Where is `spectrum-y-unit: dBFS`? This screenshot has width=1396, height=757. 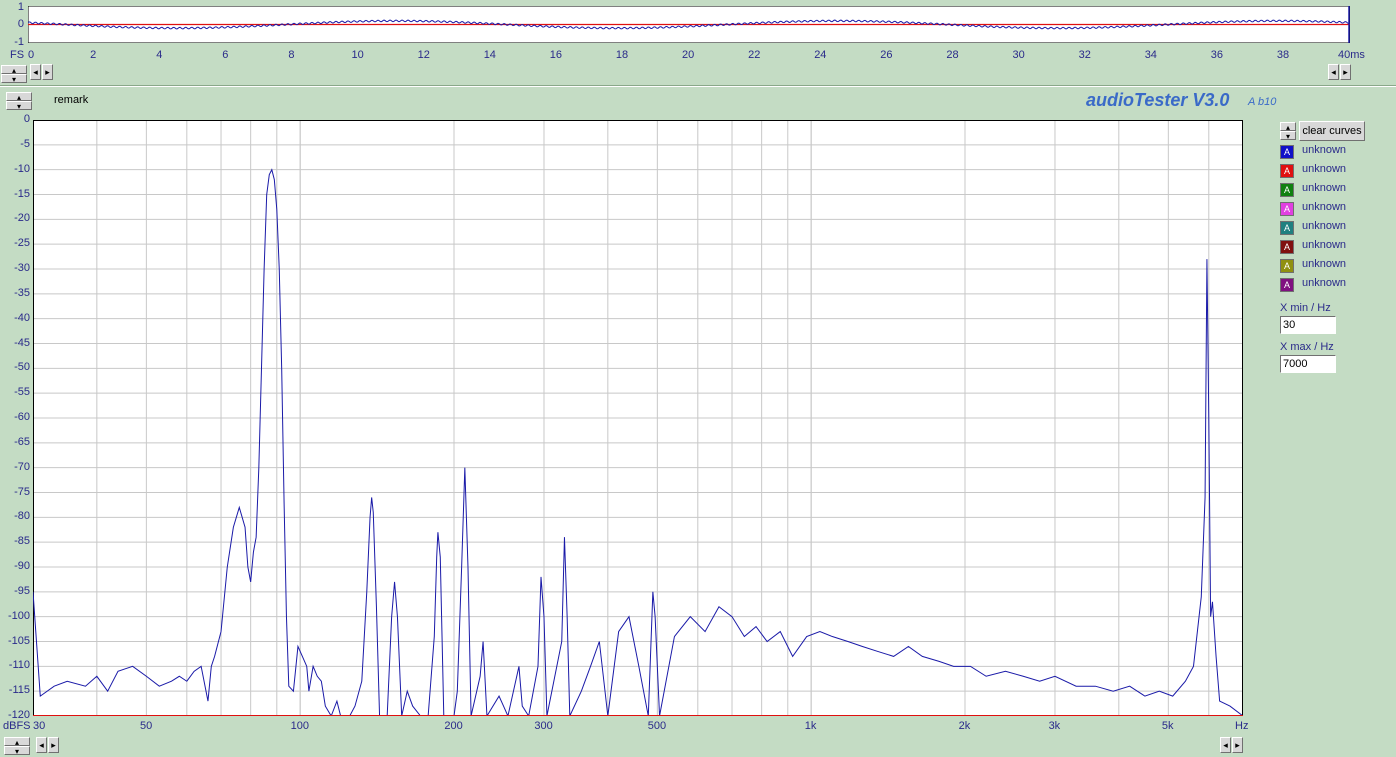 spectrum-y-unit: dBFS is located at coordinates (17, 726).